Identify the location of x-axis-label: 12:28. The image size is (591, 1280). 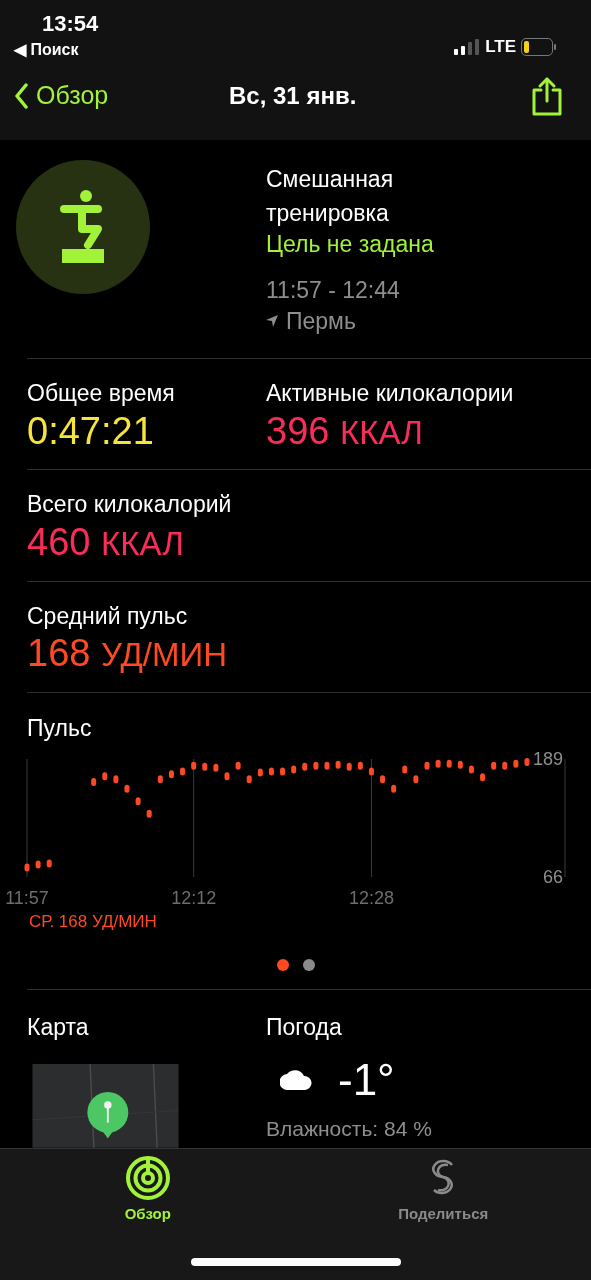
(371, 898).